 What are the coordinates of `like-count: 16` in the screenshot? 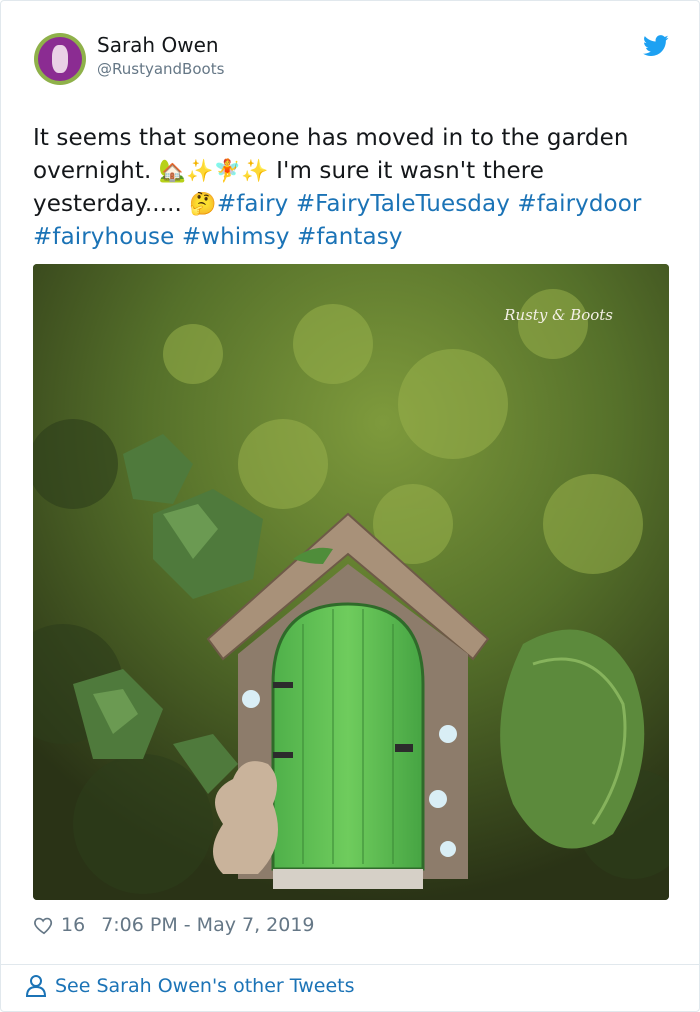 It's located at (73, 925).